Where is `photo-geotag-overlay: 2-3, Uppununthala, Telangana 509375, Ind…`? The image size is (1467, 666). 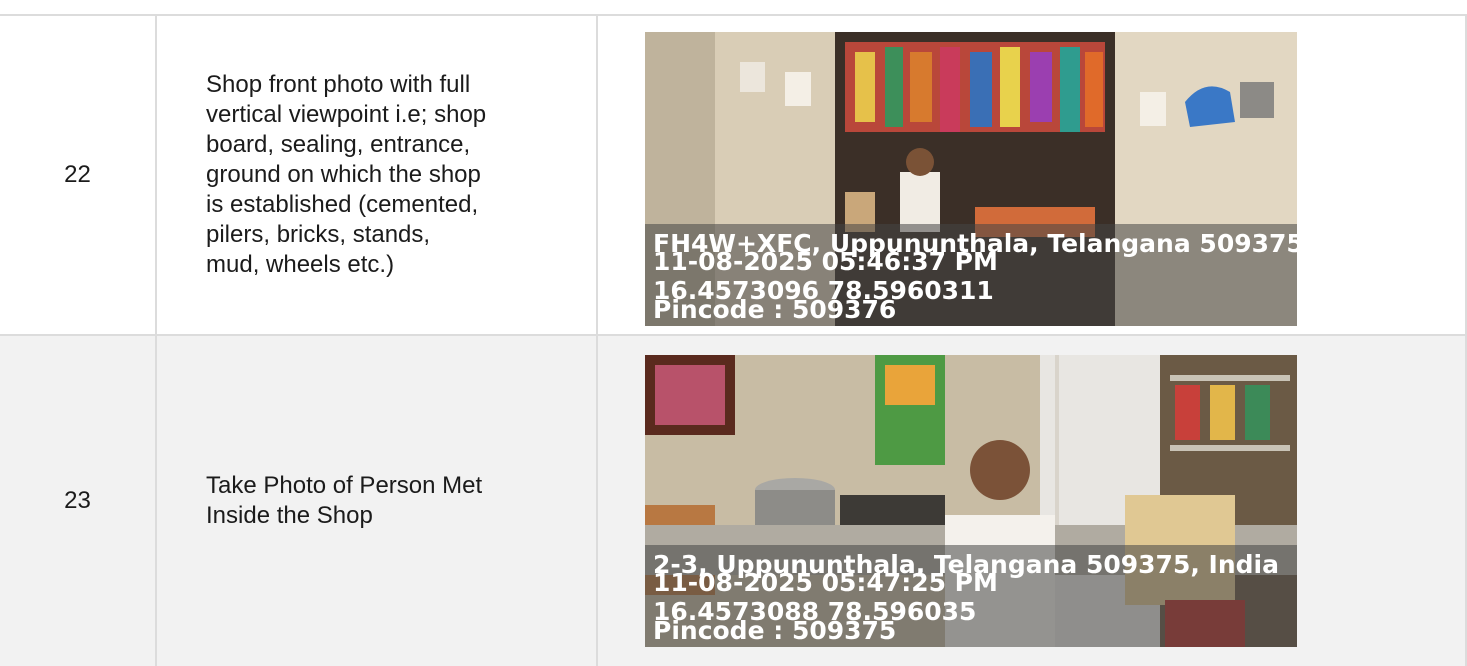 photo-geotag-overlay: 2-3, Uppununthala, Telangana 509375, Ind… is located at coordinates (971, 596).